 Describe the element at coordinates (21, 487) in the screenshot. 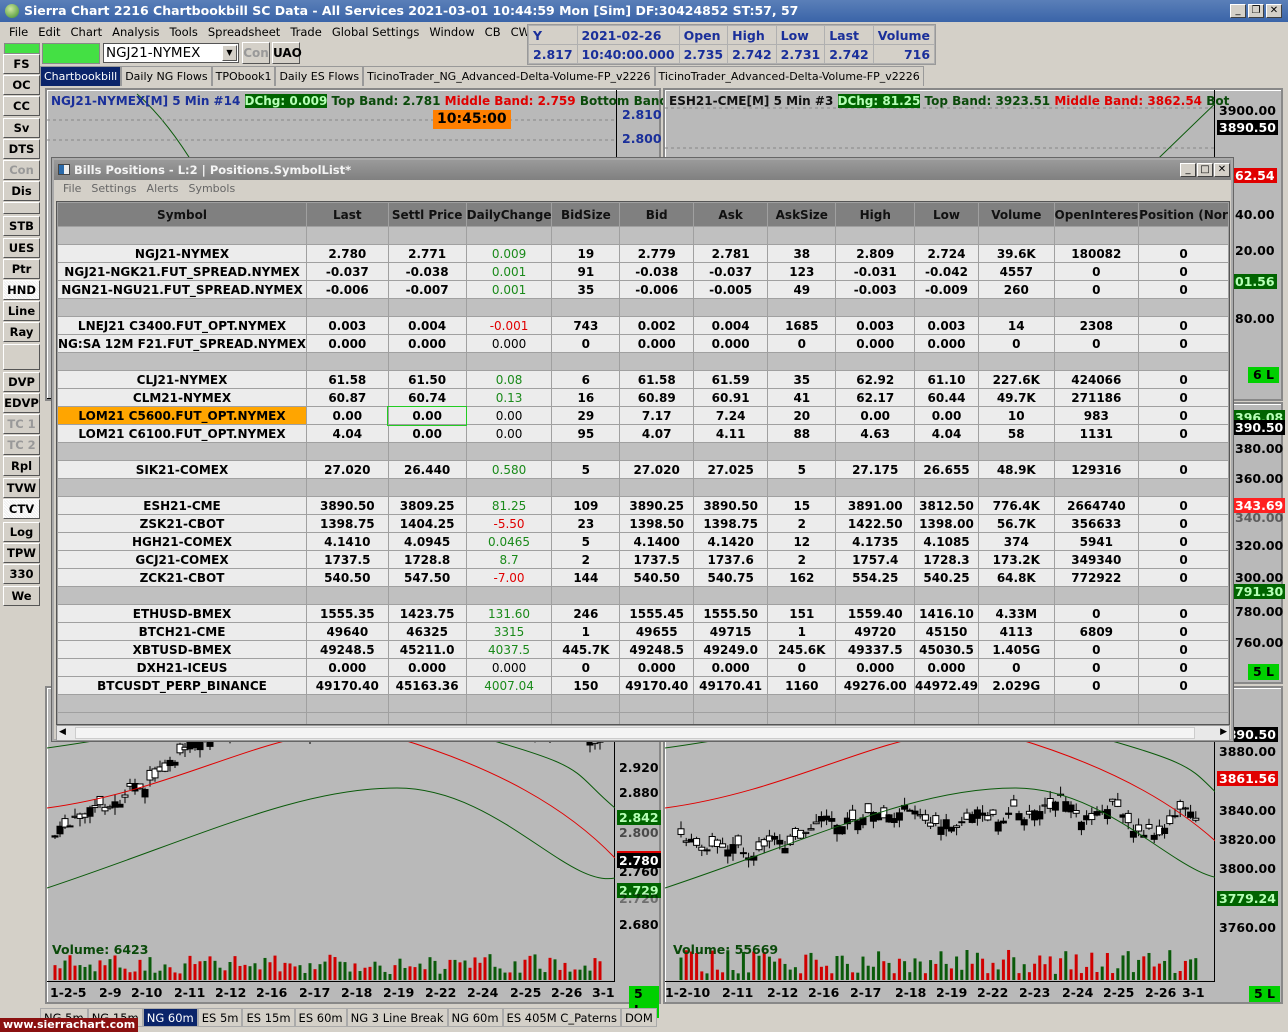

I see `tool-tvw: TVW` at that location.